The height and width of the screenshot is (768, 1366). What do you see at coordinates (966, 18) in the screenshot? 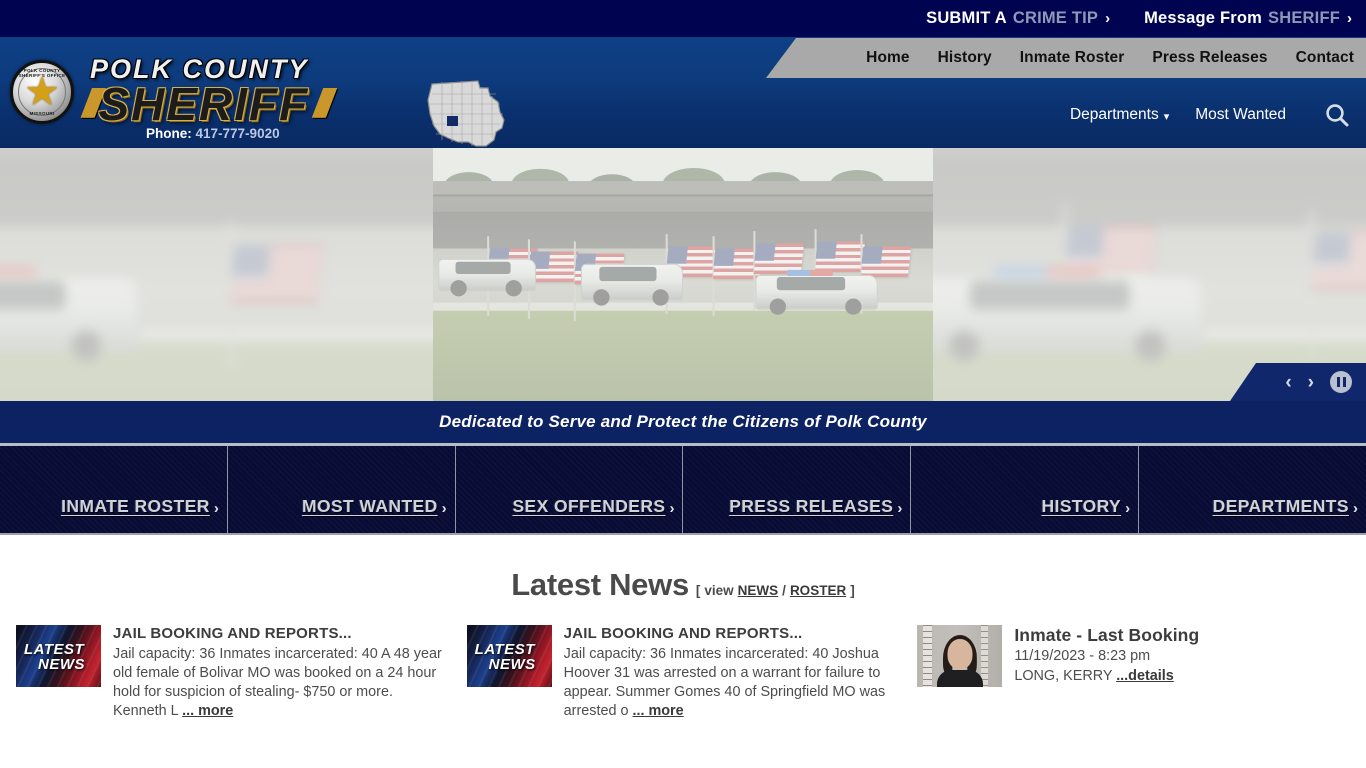
I see `crime-tip-strong-text: SUBMIT A` at bounding box center [966, 18].